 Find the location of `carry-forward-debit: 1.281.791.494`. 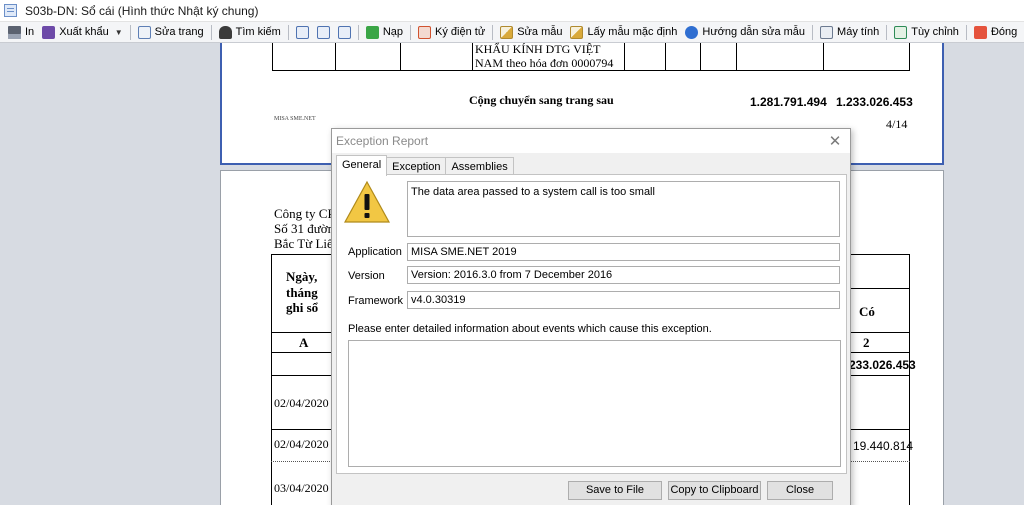

carry-forward-debit: 1.281.791.494 is located at coordinates (788, 102).